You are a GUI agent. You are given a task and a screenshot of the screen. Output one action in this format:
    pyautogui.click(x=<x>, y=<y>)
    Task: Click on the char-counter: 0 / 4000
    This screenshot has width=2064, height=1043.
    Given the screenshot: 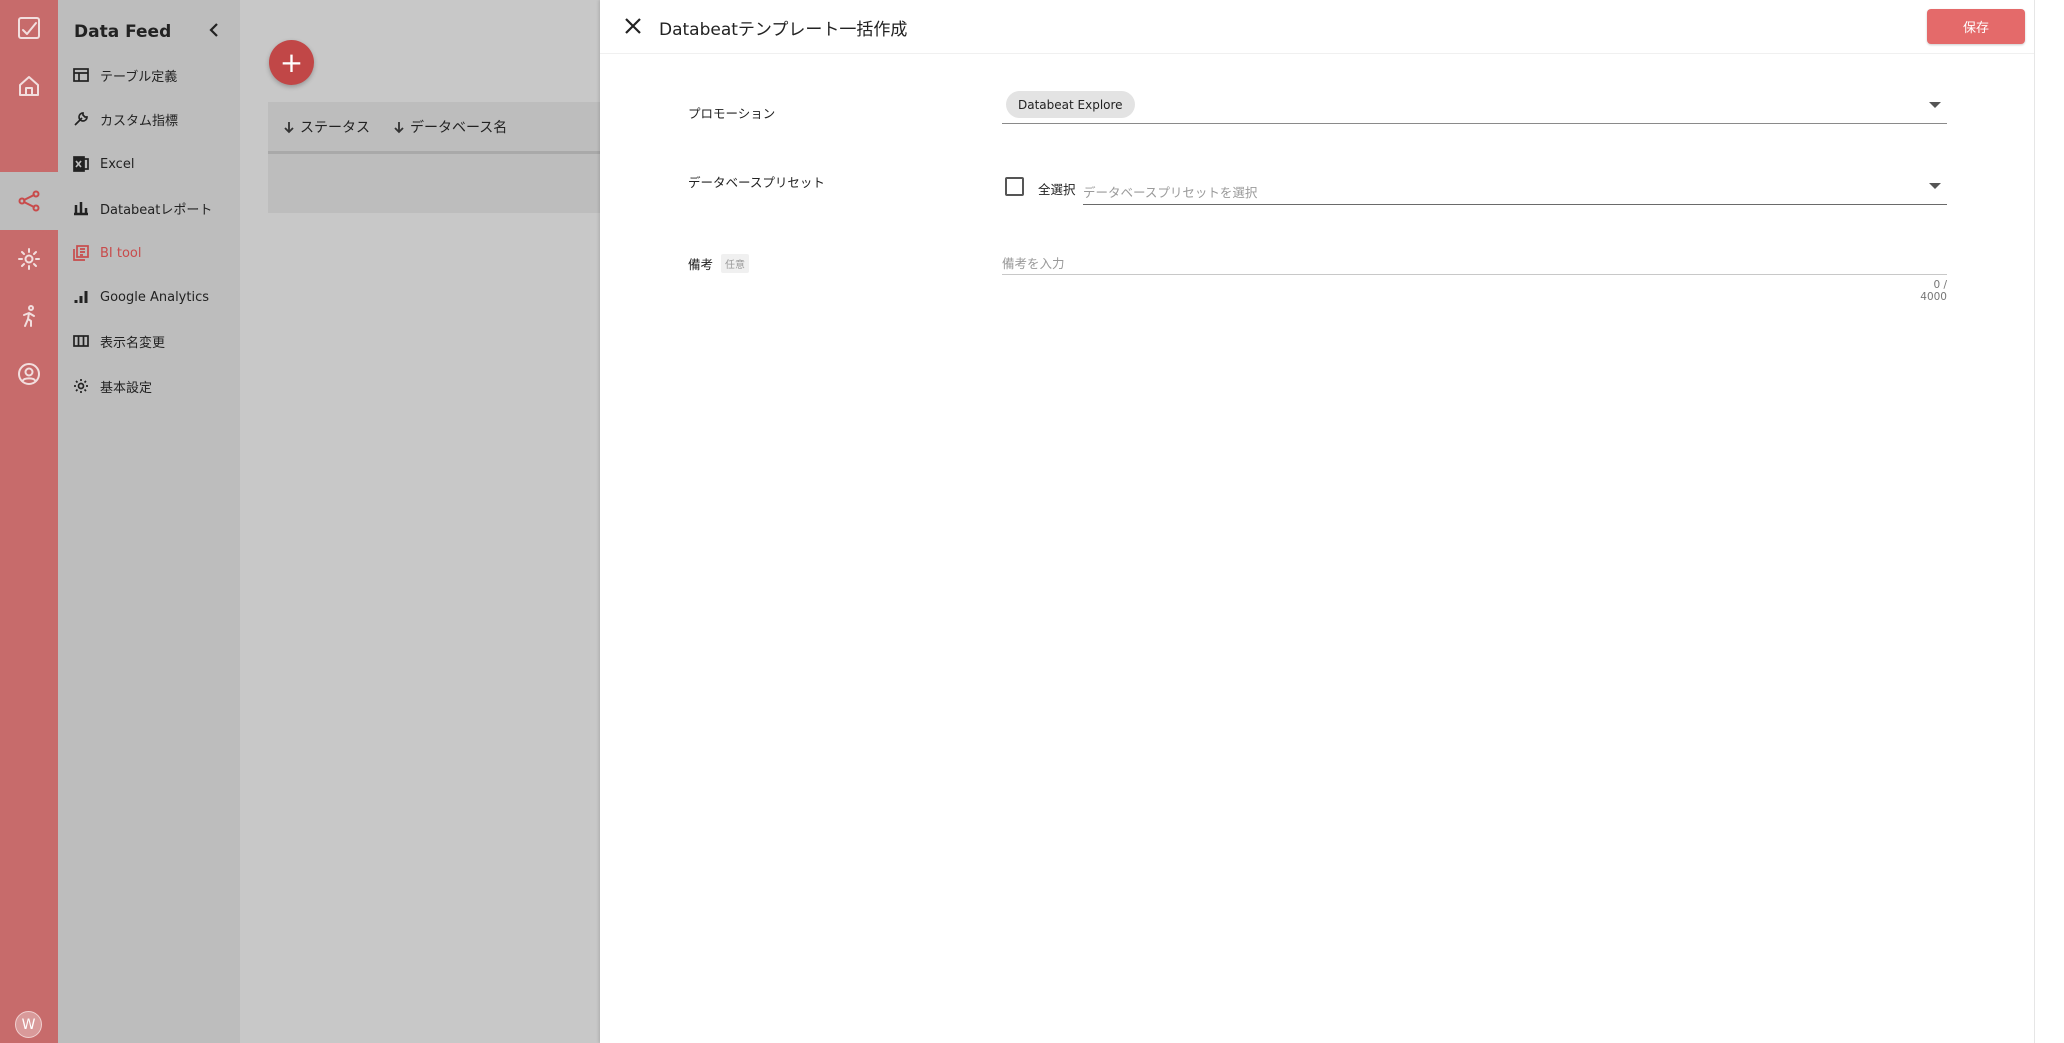 What is the action you would take?
    pyautogui.click(x=1933, y=291)
    